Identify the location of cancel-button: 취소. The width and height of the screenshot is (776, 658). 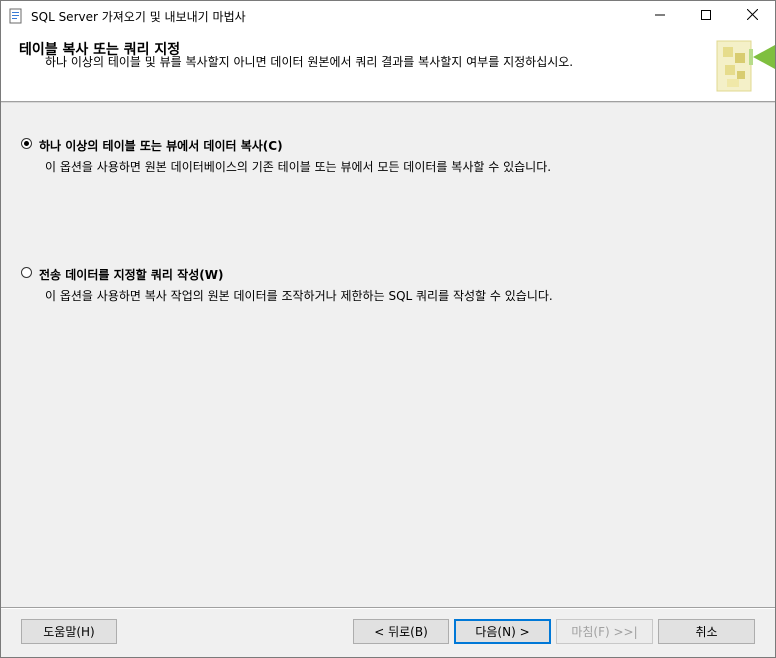
(706, 631).